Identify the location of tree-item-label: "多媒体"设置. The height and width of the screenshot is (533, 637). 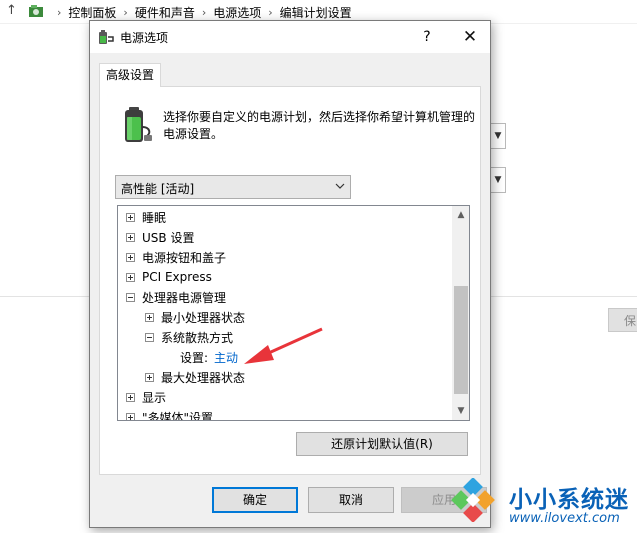
(178, 415).